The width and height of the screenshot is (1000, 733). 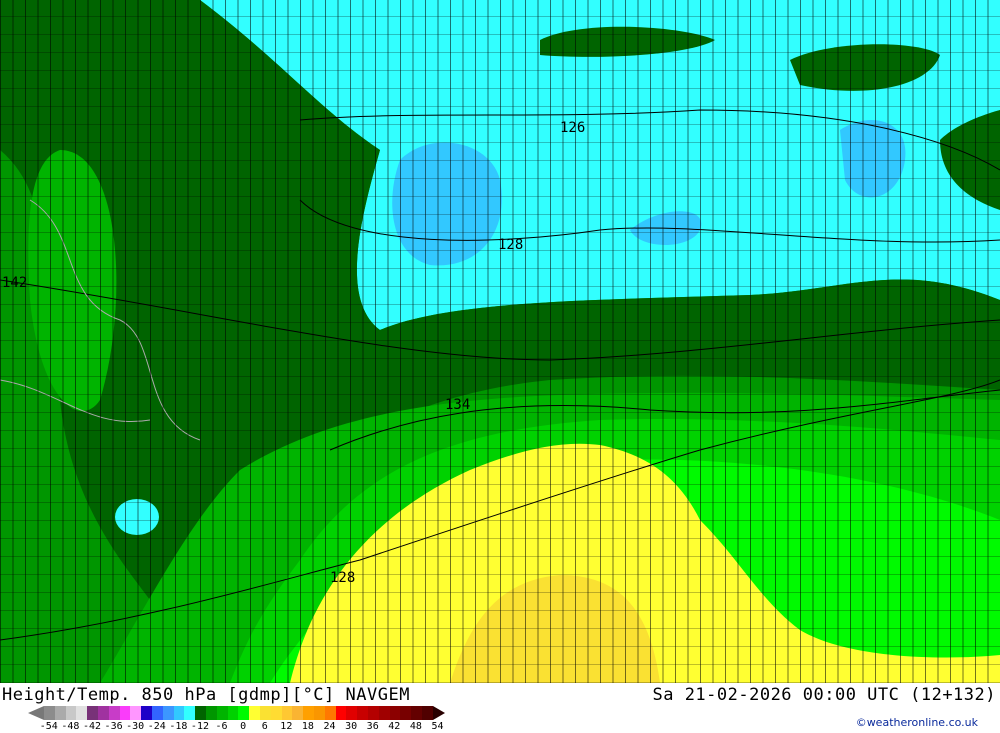 I want to click on colorbar-tick-label: -18, so click(x=178, y=726).